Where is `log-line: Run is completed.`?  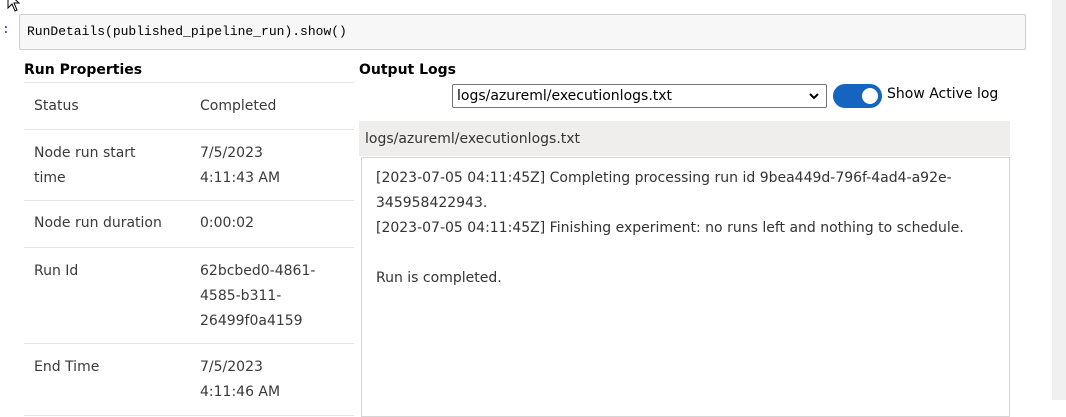
log-line: Run is completed. is located at coordinates (439, 278).